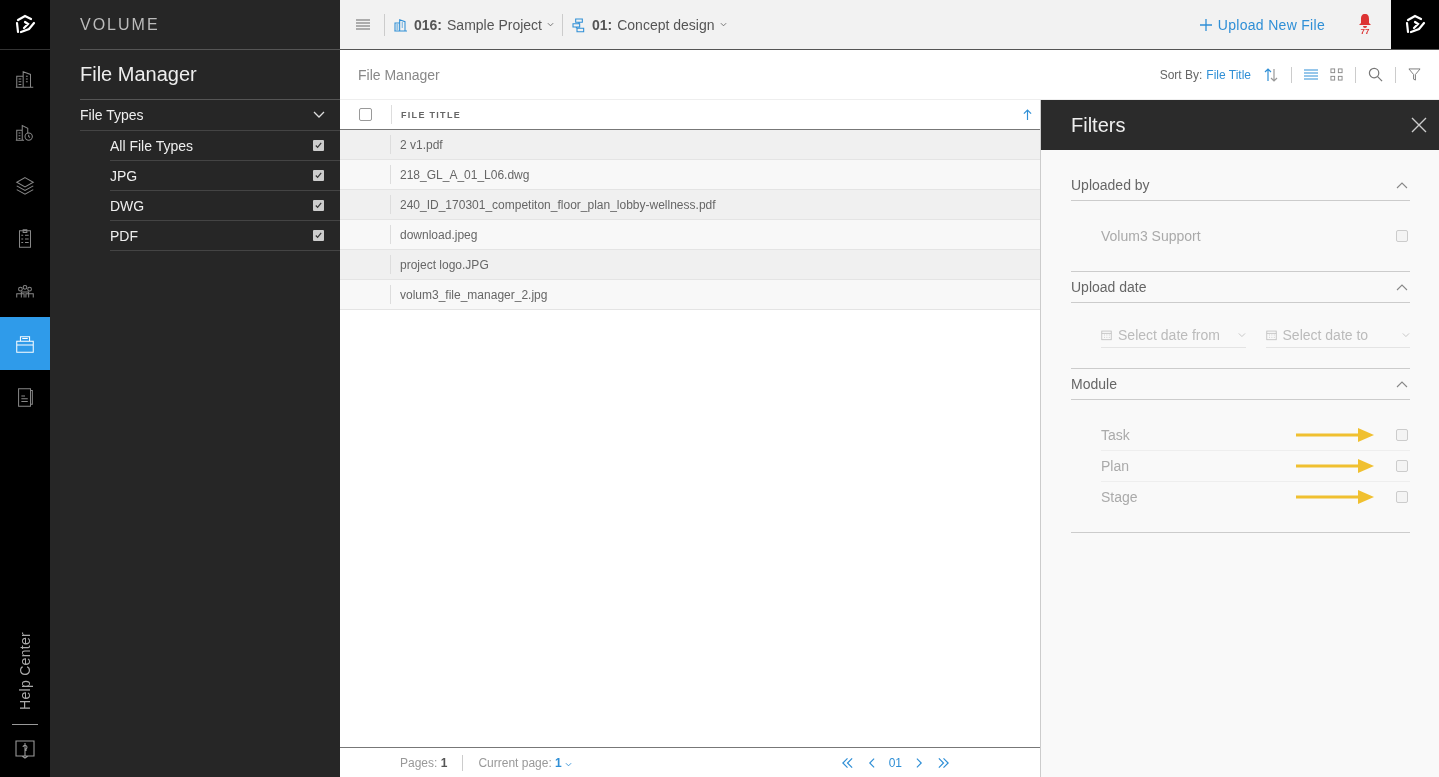 Image resolution: width=1439 pixels, height=777 pixels. What do you see at coordinates (473, 24) in the screenshot?
I see `project-dropdown: 016: Sample Project` at bounding box center [473, 24].